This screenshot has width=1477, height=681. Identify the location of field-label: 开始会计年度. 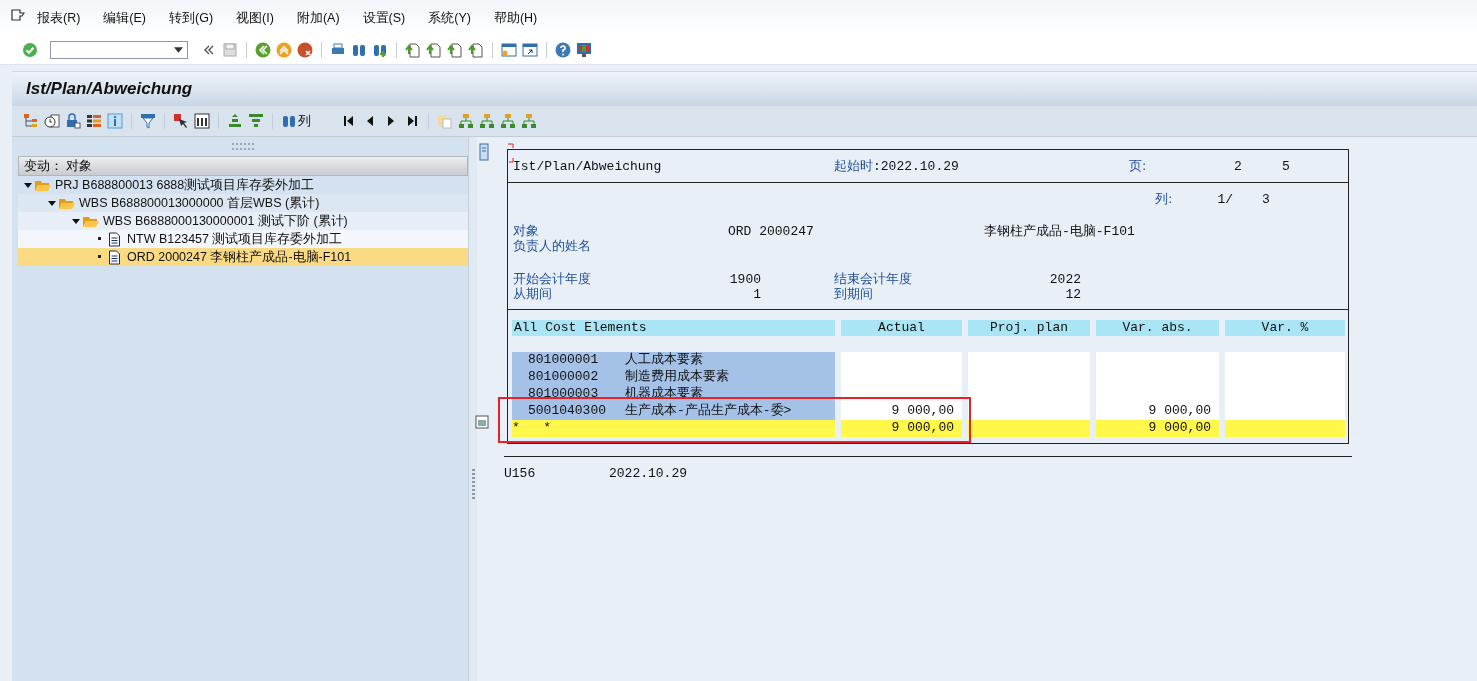
(552, 278).